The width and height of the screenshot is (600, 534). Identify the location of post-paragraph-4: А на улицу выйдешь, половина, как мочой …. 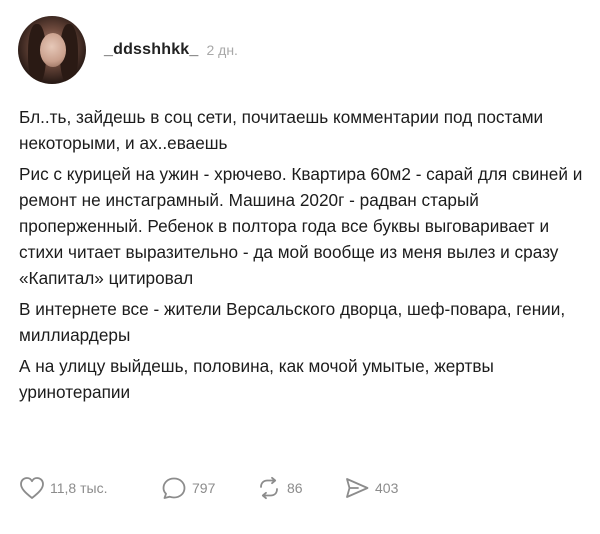
(256, 379).